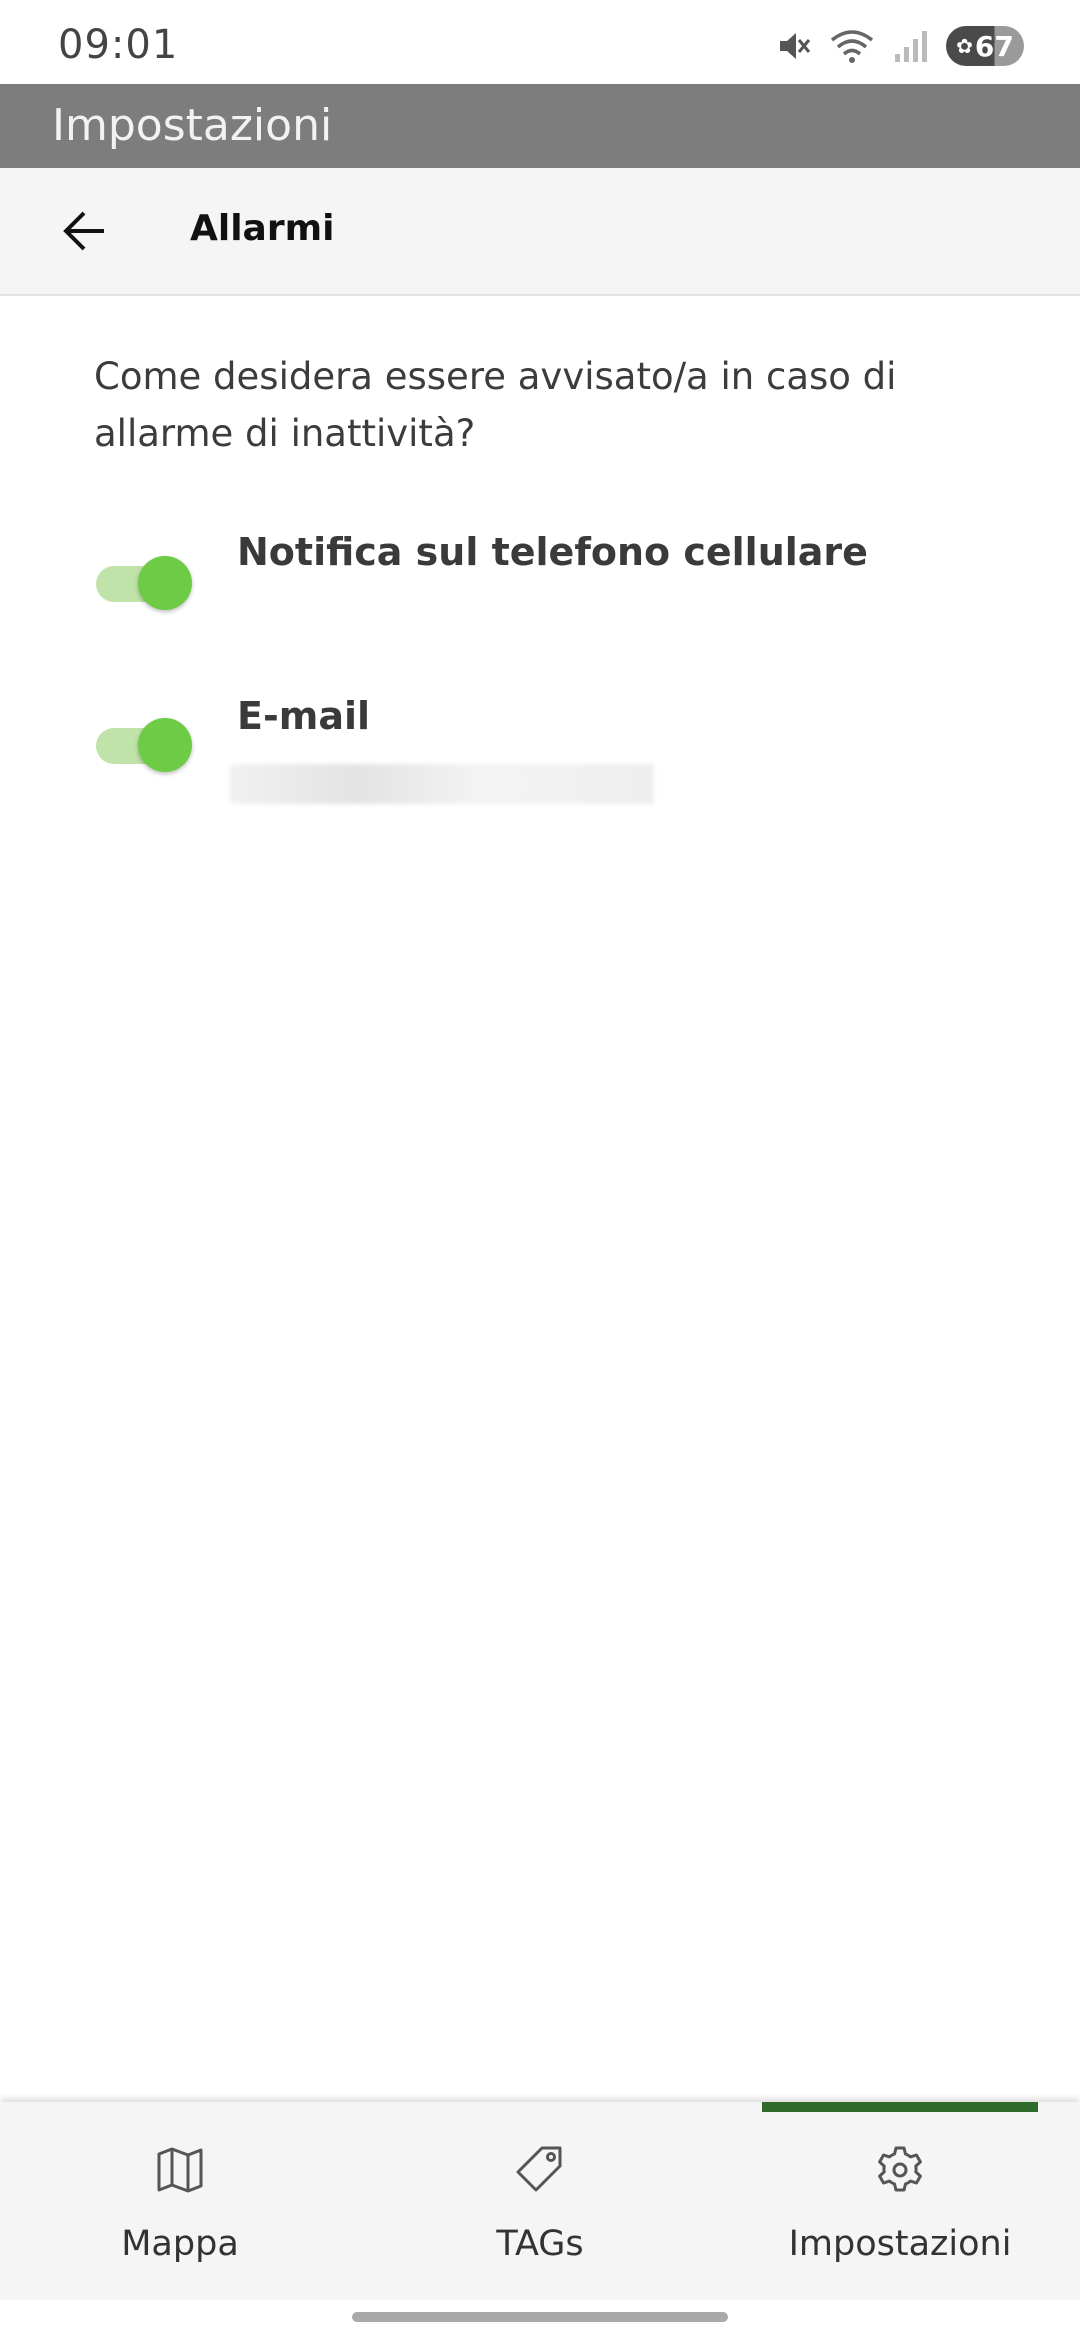  I want to click on nav-label-tags: TAGs, so click(540, 2244).